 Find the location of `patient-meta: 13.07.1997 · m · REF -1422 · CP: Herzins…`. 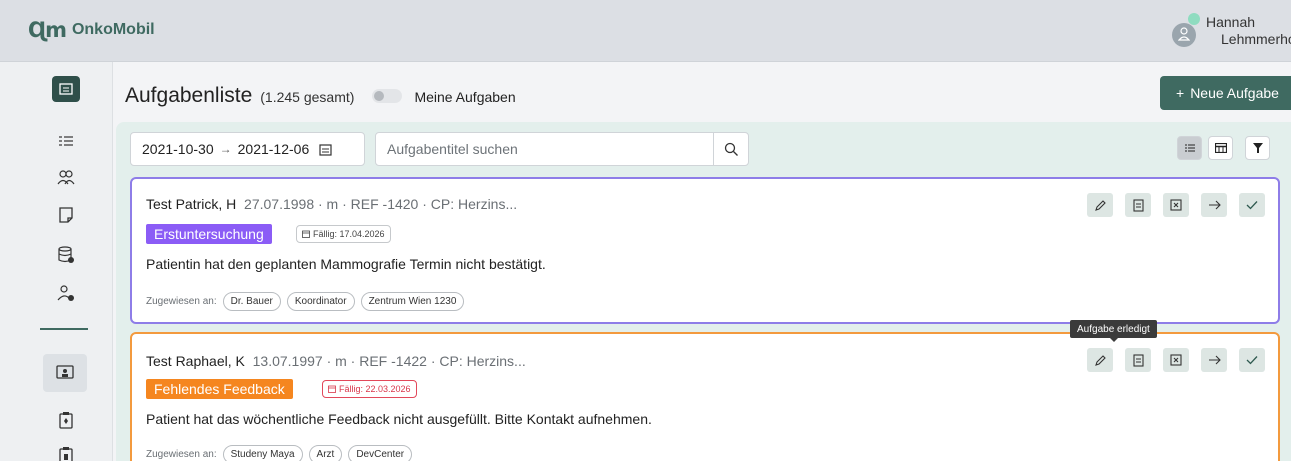

patient-meta: 13.07.1997 · m · REF -1422 · CP: Herzins… is located at coordinates (389, 361).